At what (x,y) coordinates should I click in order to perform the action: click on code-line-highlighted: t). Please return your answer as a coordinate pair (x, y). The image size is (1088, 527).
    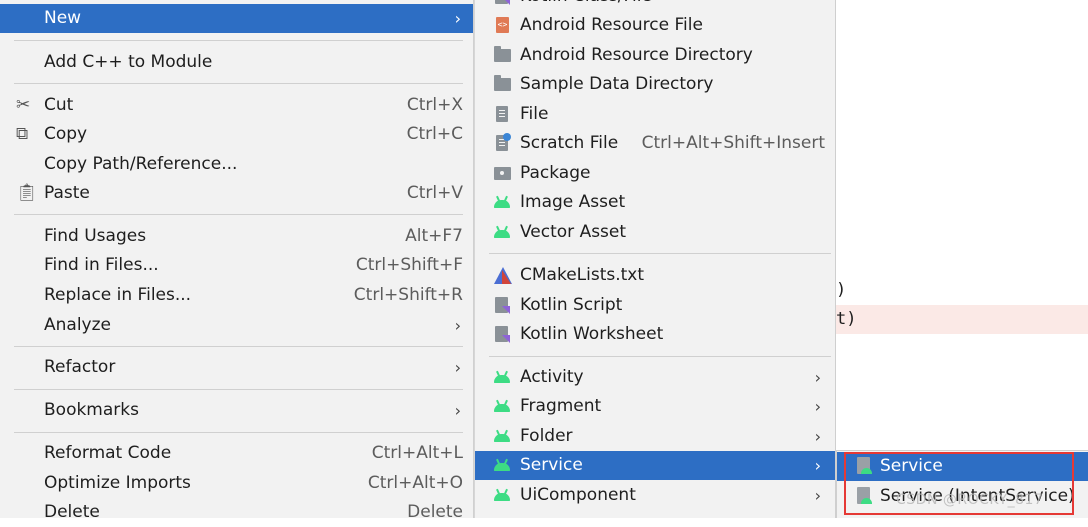
    Looking at the image, I should click on (962, 319).